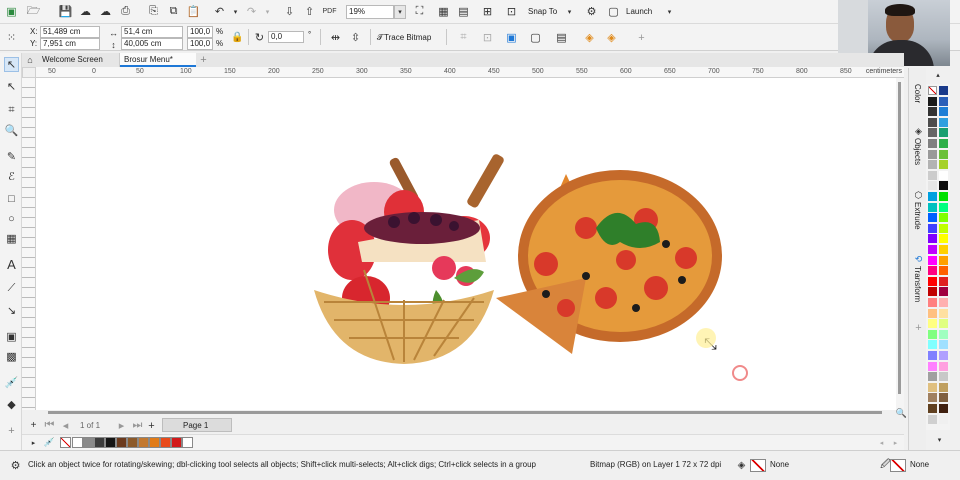 The width and height of the screenshot is (960, 480). I want to click on fill-bucket-icon: ◈, so click(741, 465).